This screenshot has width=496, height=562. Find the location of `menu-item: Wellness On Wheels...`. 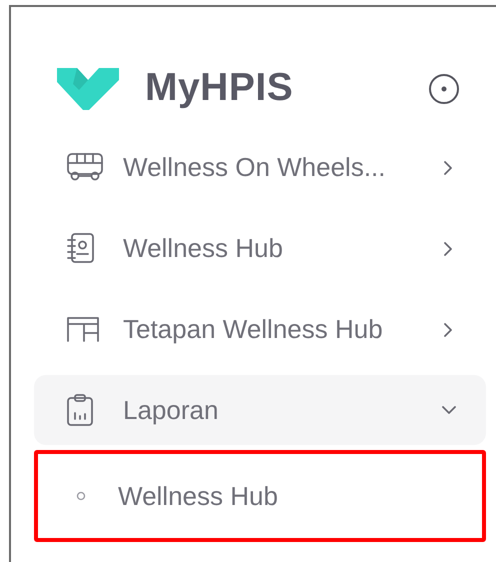

menu-item: Wellness On Wheels... is located at coordinates (260, 167).